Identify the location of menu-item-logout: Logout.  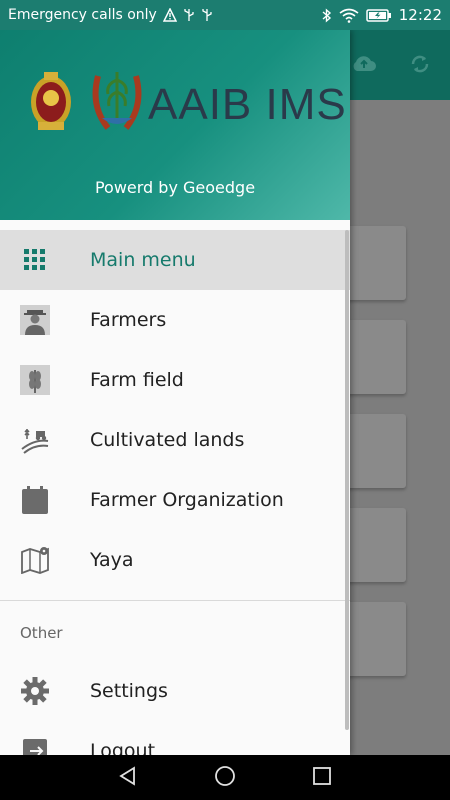
(175, 738).